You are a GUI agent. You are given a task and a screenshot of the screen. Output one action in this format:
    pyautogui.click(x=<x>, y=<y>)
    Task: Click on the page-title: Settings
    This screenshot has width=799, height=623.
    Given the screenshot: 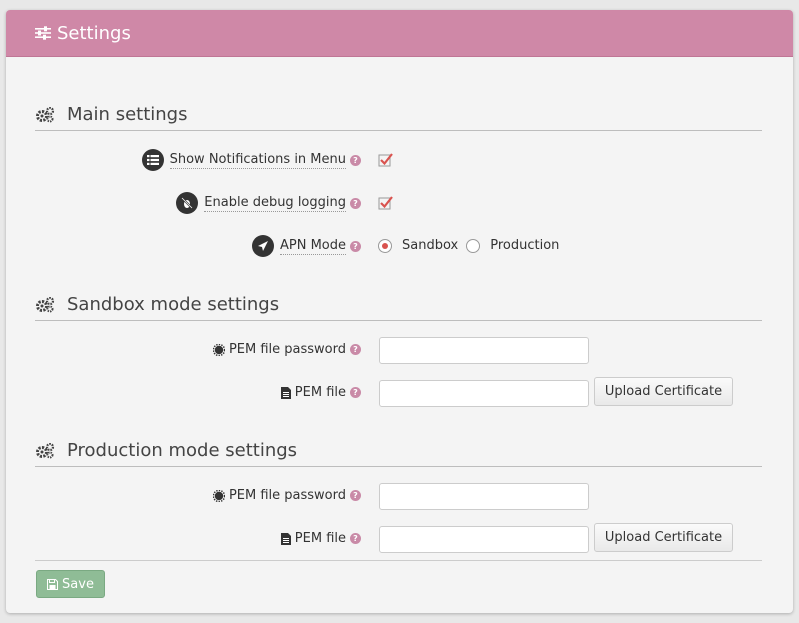 What is the action you would take?
    pyautogui.click(x=94, y=33)
    